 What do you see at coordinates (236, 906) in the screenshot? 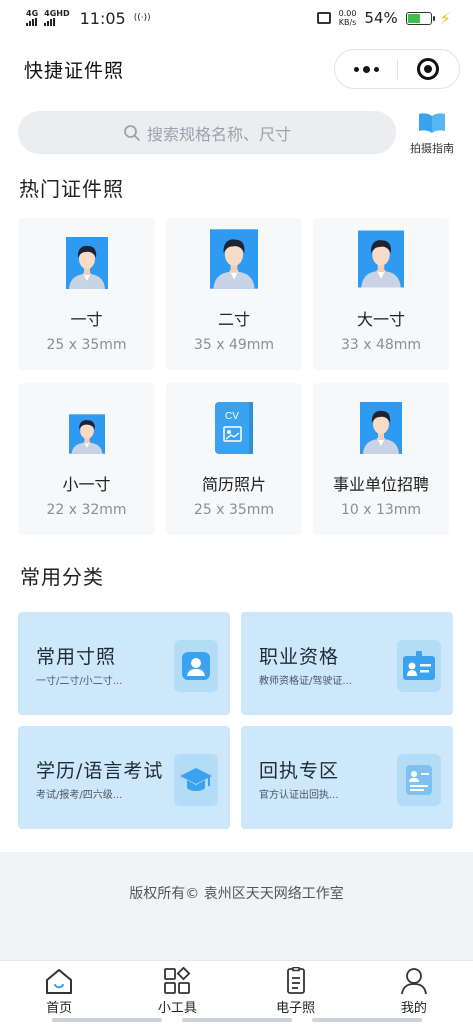
I see `footer: 版权所有© 袁州区天天网络工作室` at bounding box center [236, 906].